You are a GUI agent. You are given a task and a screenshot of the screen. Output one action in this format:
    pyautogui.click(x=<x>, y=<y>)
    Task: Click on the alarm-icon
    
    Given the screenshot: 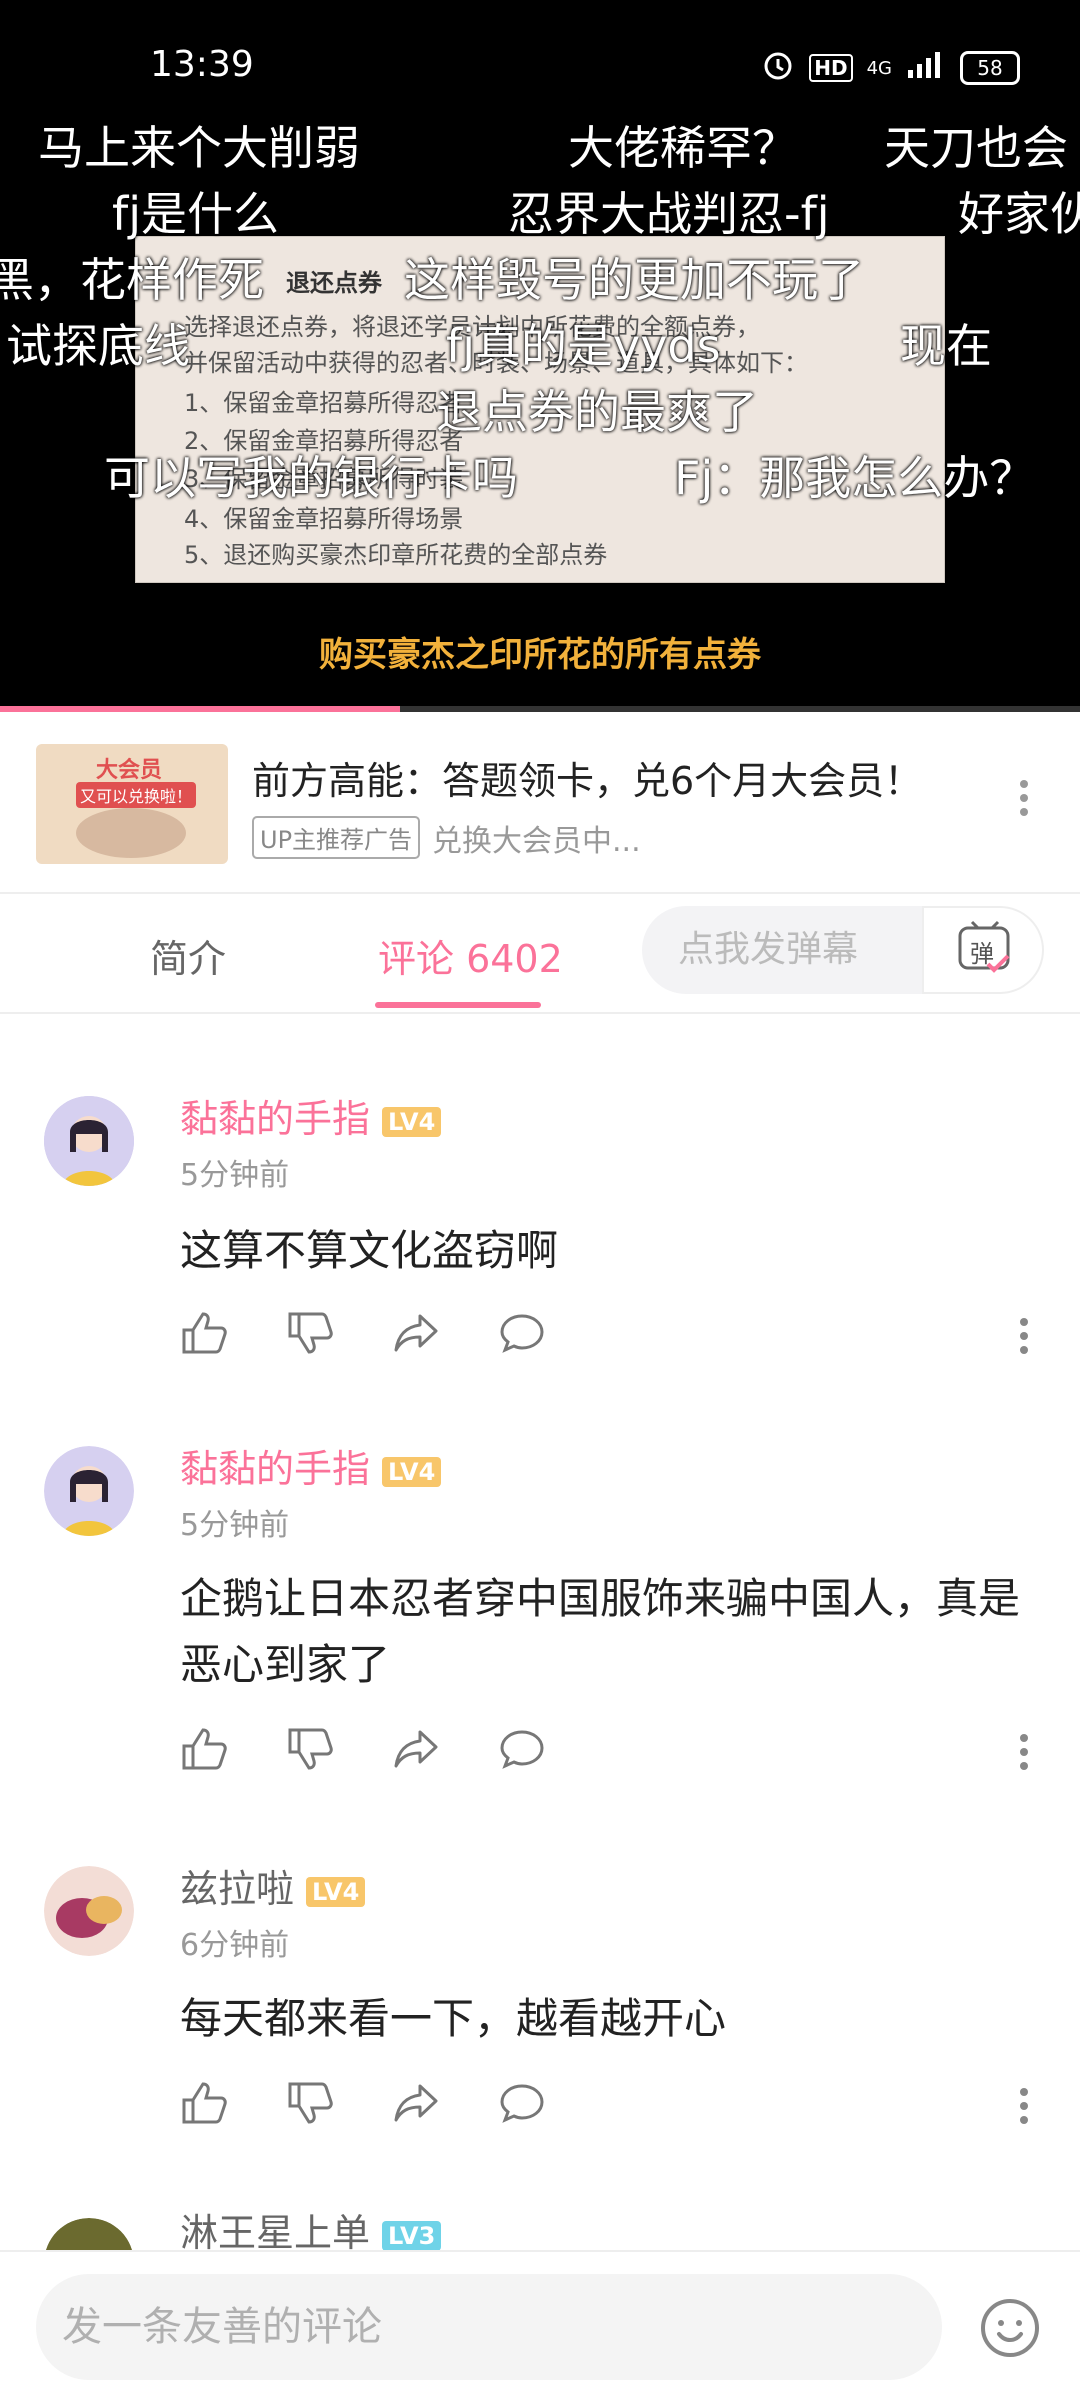 What is the action you would take?
    pyautogui.click(x=778, y=68)
    